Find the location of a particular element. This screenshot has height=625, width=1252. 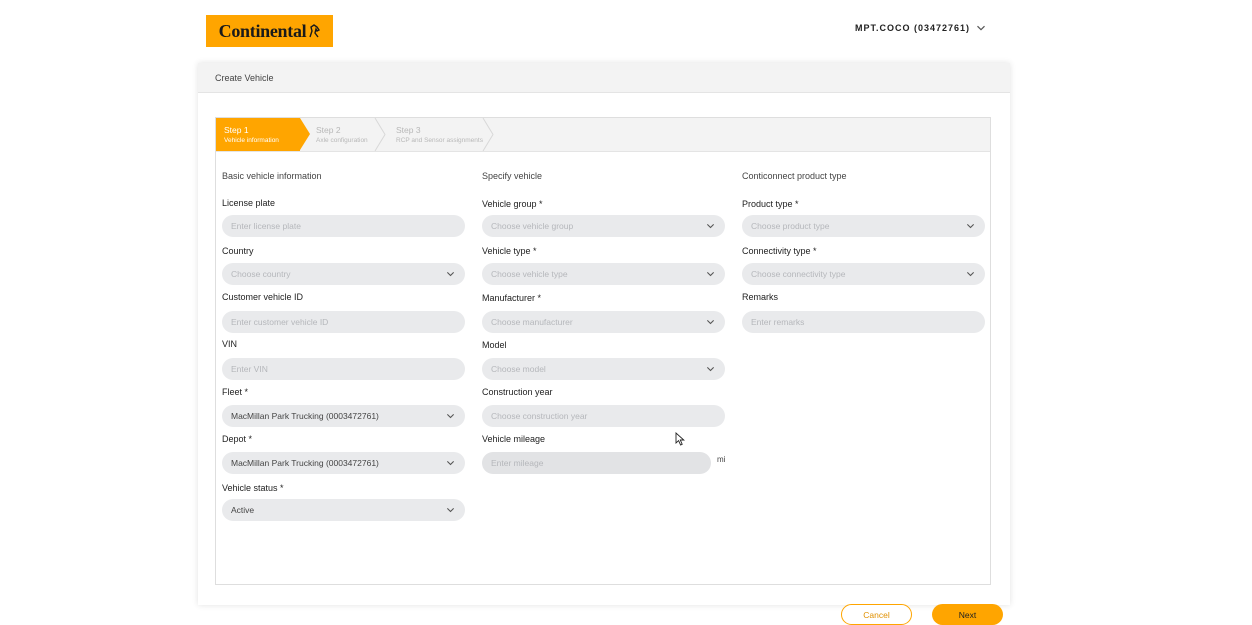

step-3-subtitle: RCP and Sensor assignments is located at coordinates (439, 140).